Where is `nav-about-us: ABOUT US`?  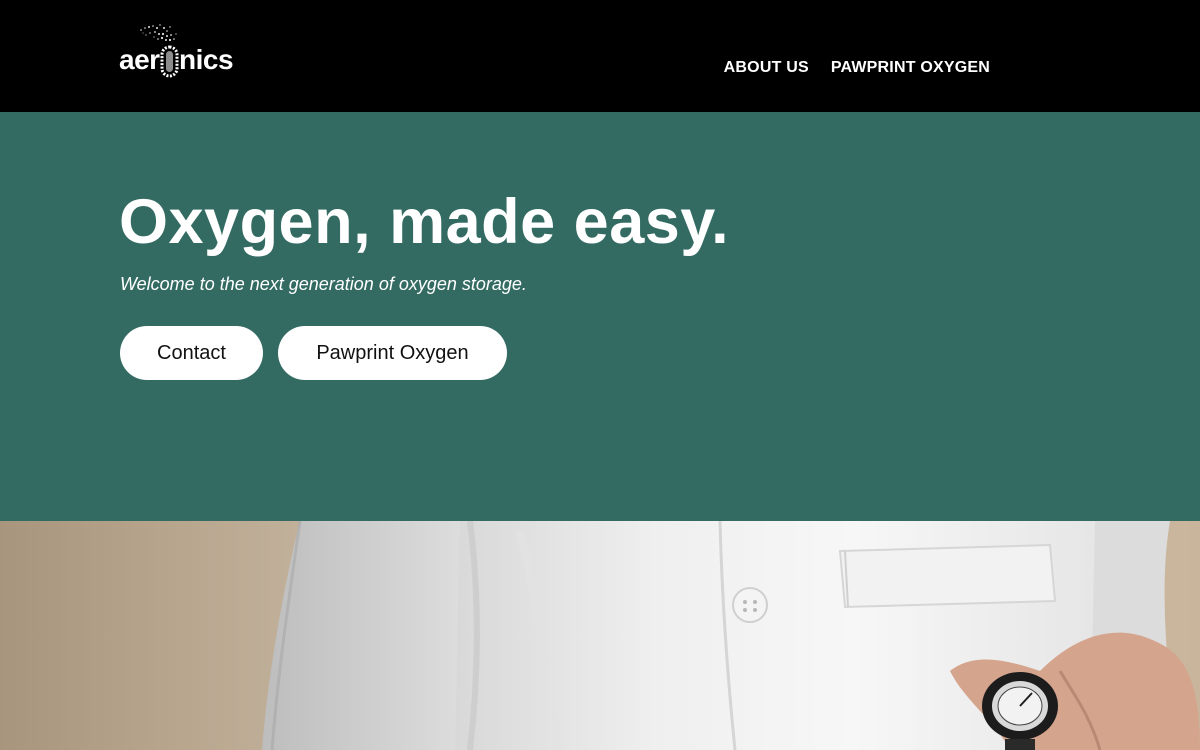
nav-about-us: ABOUT US is located at coordinates (766, 68).